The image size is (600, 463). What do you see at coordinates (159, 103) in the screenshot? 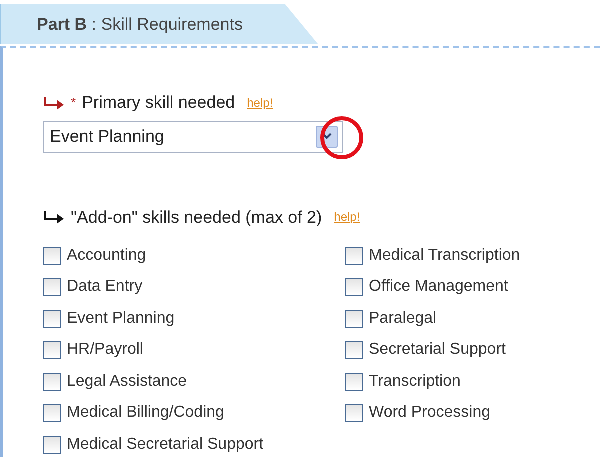
I see `field-label: Primary skill needed` at bounding box center [159, 103].